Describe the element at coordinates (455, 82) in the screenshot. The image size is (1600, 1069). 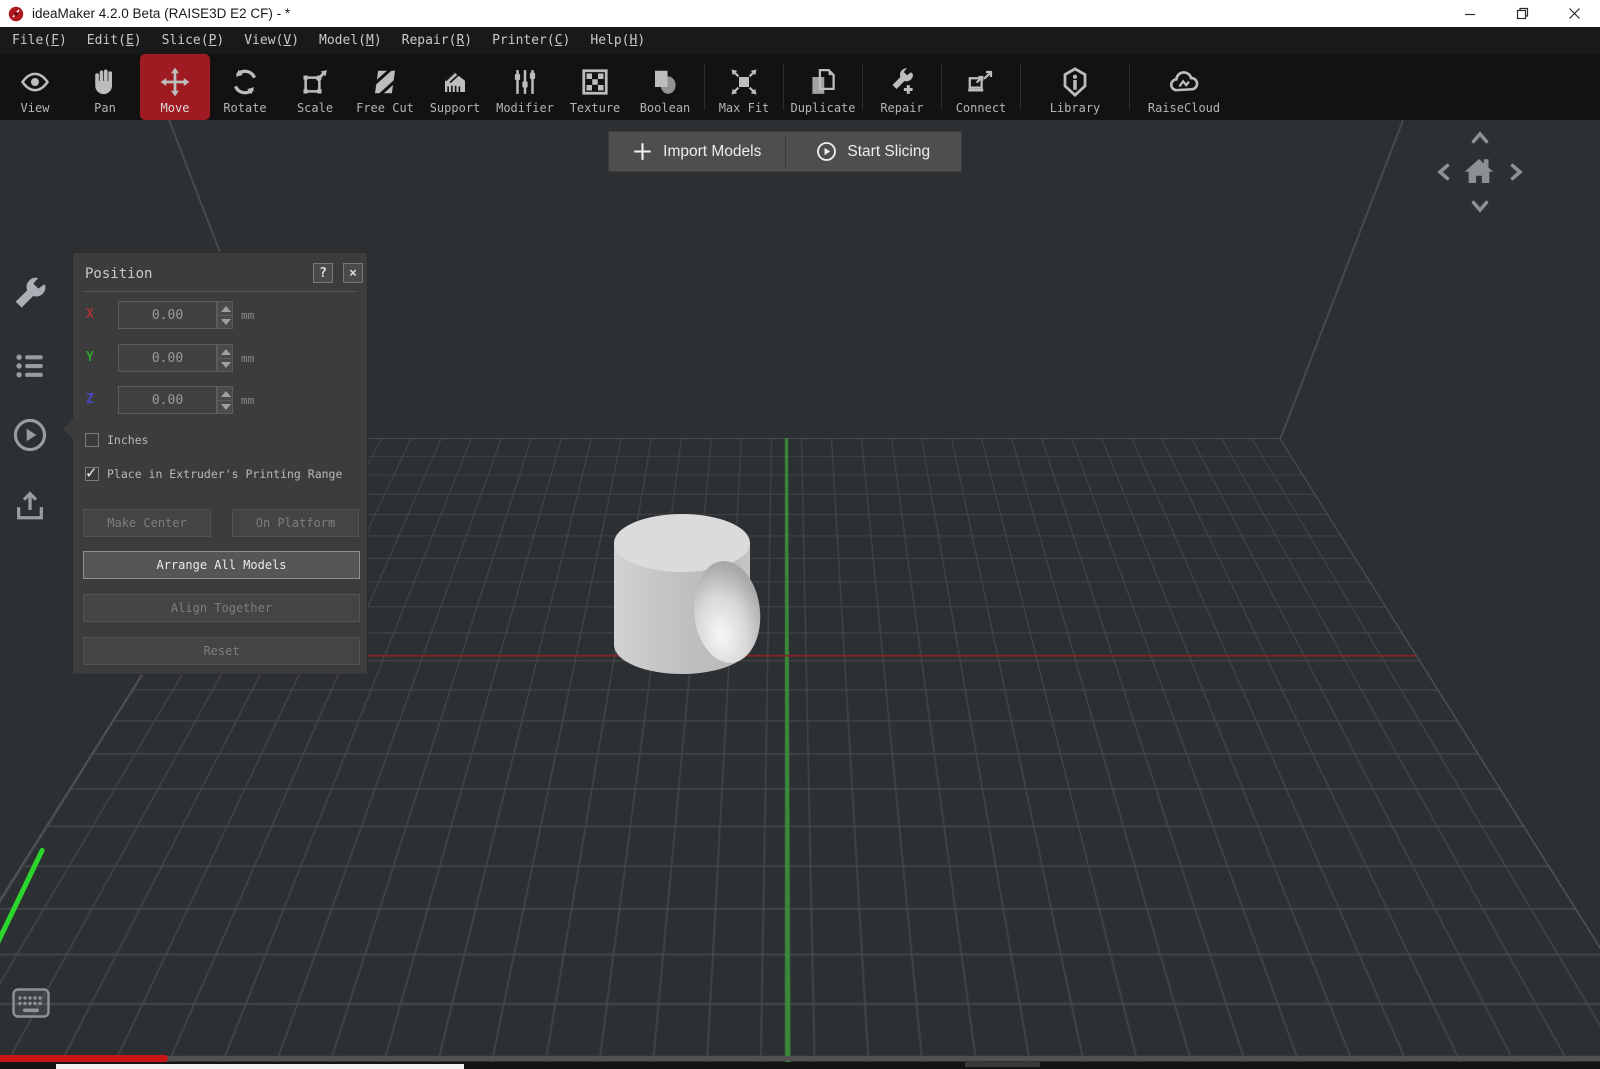
I see `support-icon` at that location.